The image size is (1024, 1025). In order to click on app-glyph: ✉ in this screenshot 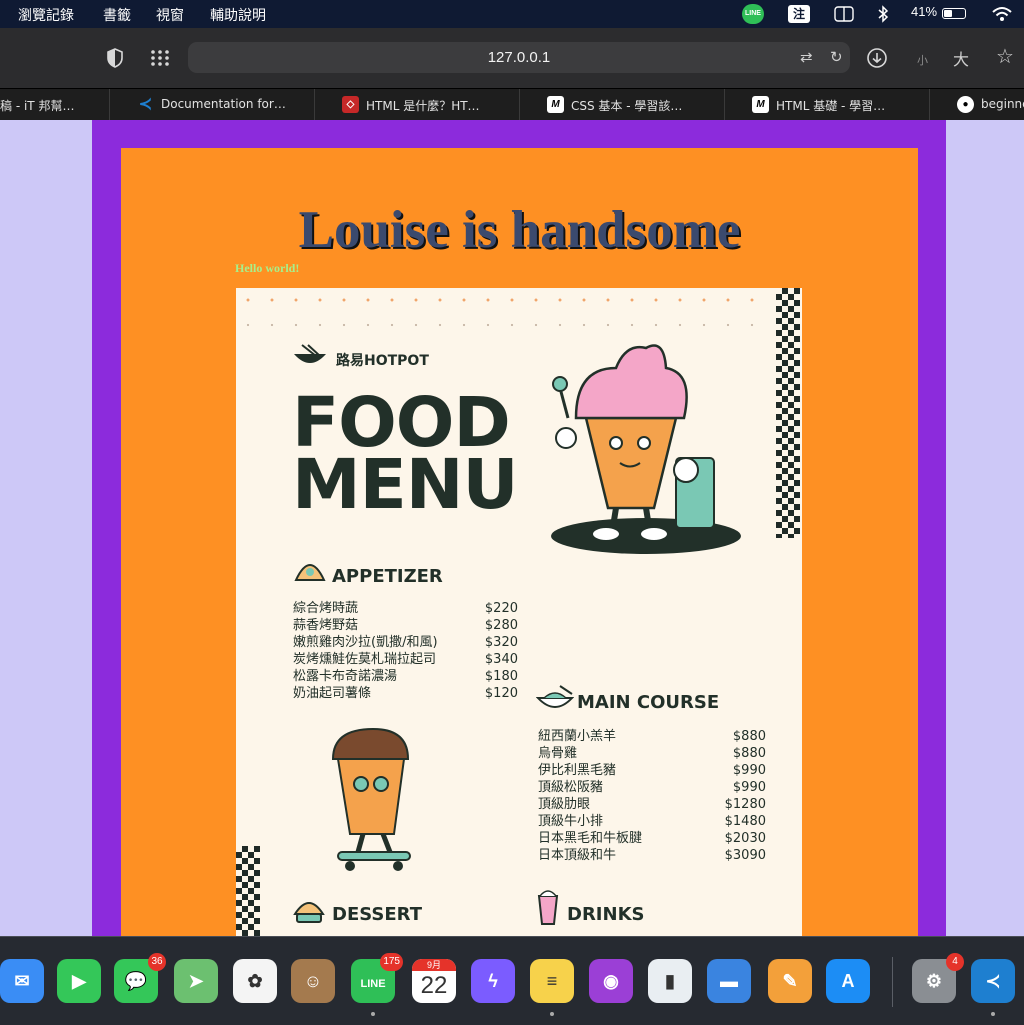, I will do `click(22, 981)`.